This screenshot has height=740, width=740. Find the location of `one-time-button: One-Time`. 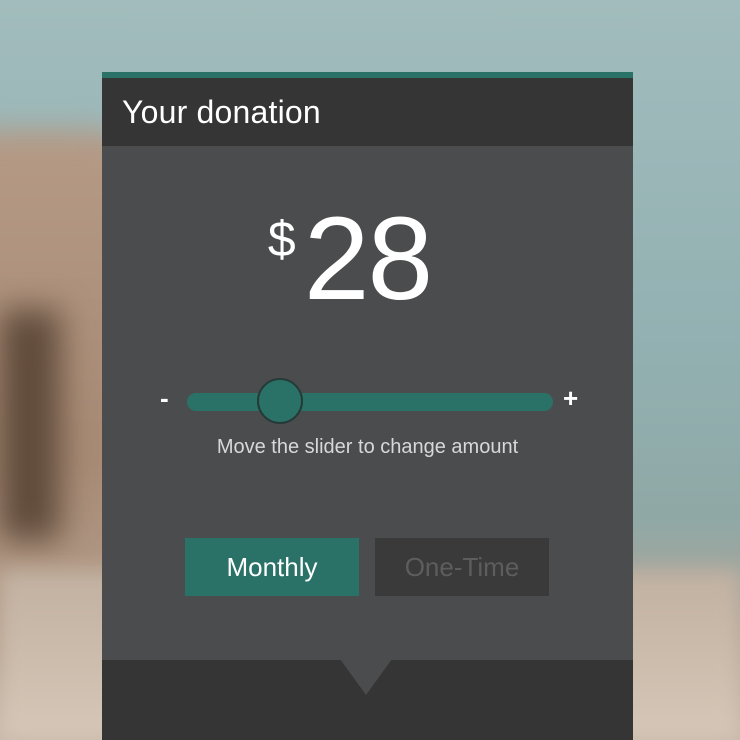

one-time-button: One-Time is located at coordinates (462, 567).